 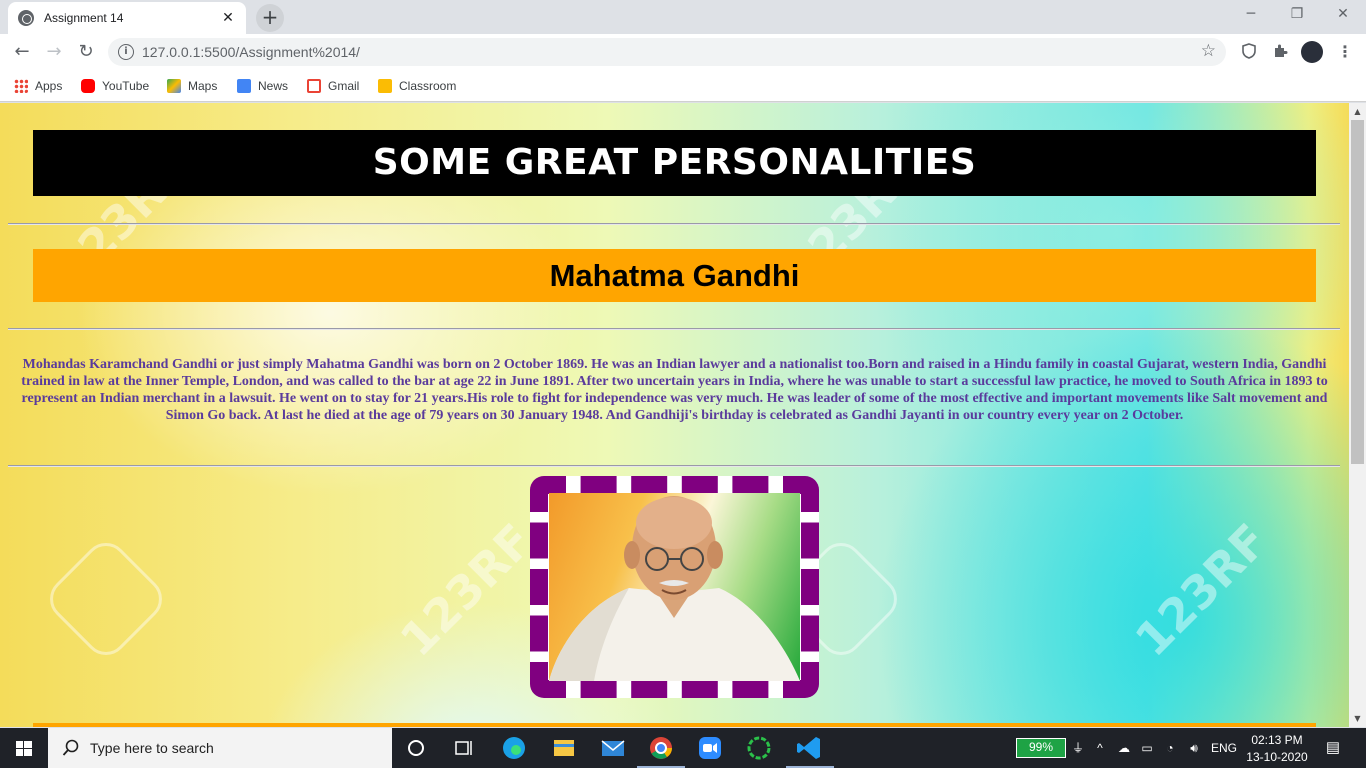 What do you see at coordinates (1251, 15) in the screenshot?
I see `minimize-button: ─` at bounding box center [1251, 15].